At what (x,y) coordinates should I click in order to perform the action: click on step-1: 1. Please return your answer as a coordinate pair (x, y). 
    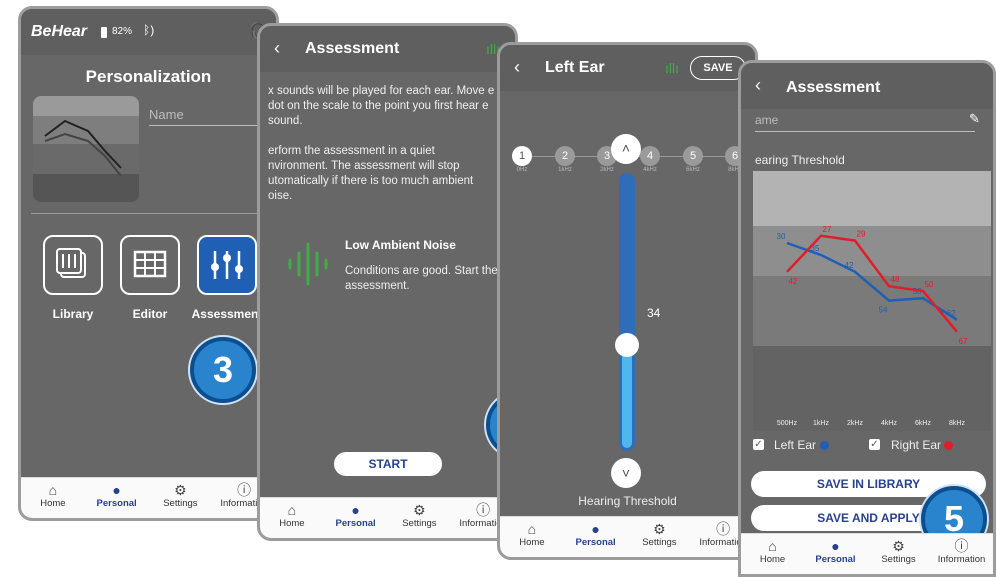
    Looking at the image, I should click on (522, 156).